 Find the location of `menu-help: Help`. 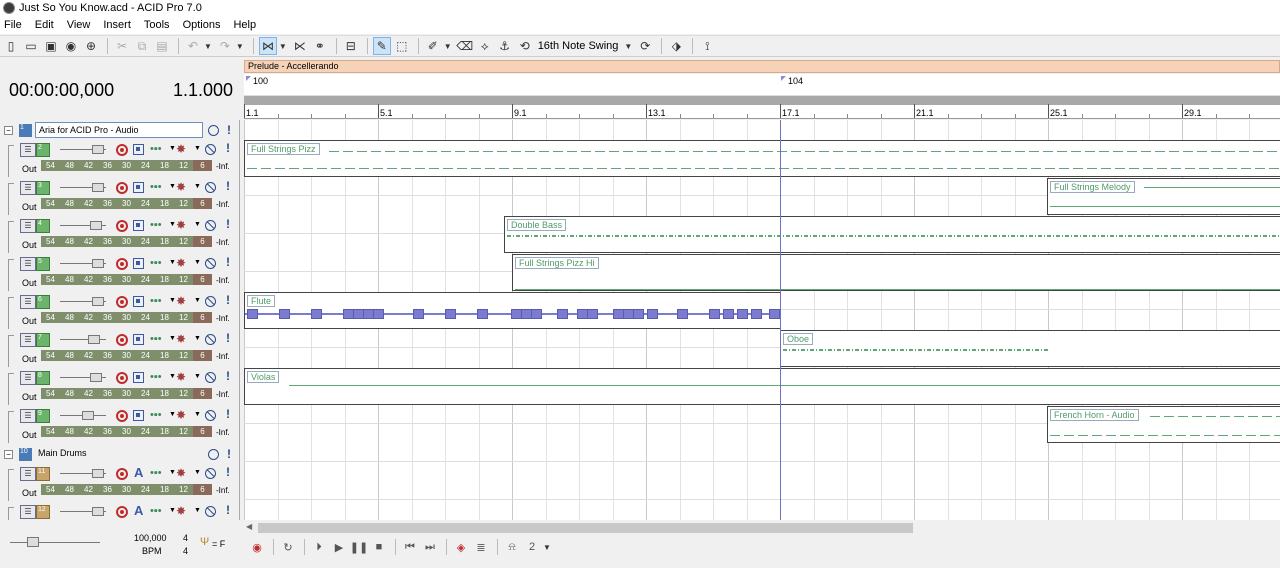

menu-help: Help is located at coordinates (244, 25).